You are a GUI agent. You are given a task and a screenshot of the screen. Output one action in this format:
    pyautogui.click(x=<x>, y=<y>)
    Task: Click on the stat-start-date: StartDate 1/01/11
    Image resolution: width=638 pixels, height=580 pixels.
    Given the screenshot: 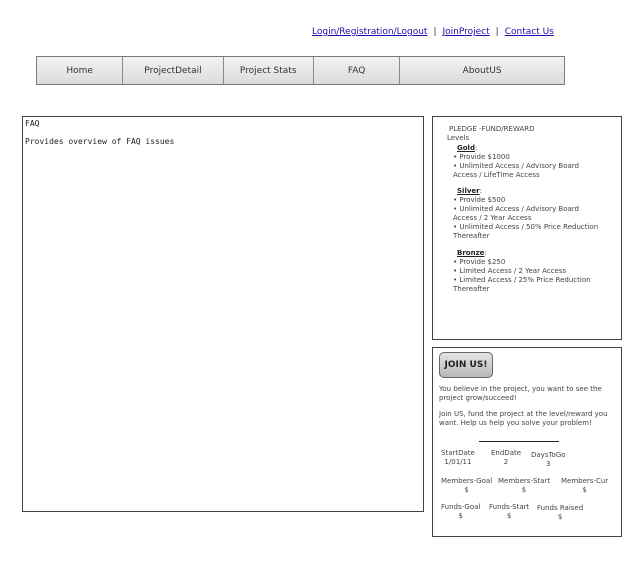 What is the action you would take?
    pyautogui.click(x=458, y=458)
    